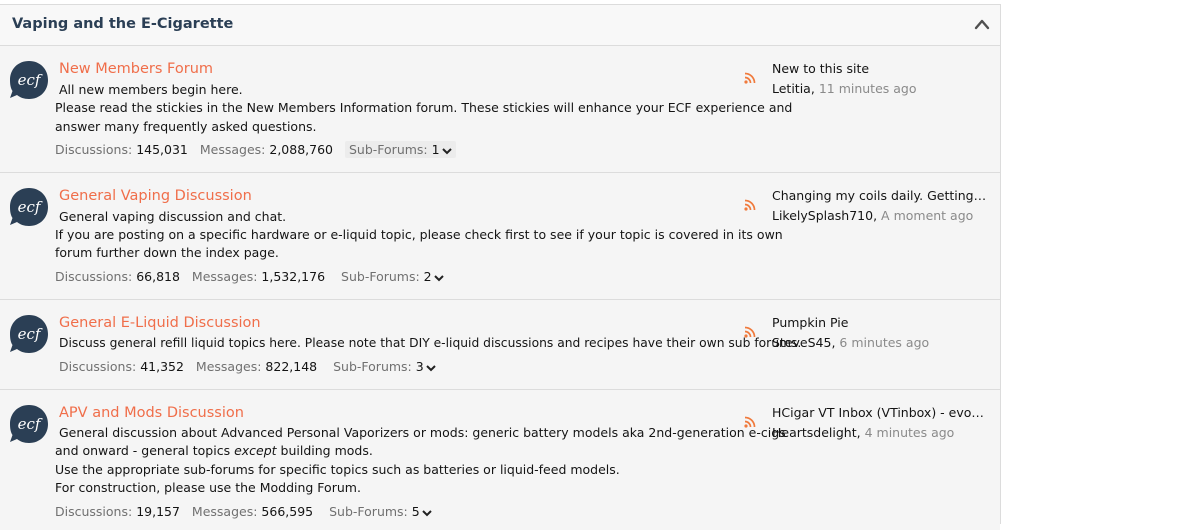 The image size is (1199, 530). Describe the element at coordinates (122, 24) in the screenshot. I see `category-title: Vaping and the E-Cigarette` at that location.